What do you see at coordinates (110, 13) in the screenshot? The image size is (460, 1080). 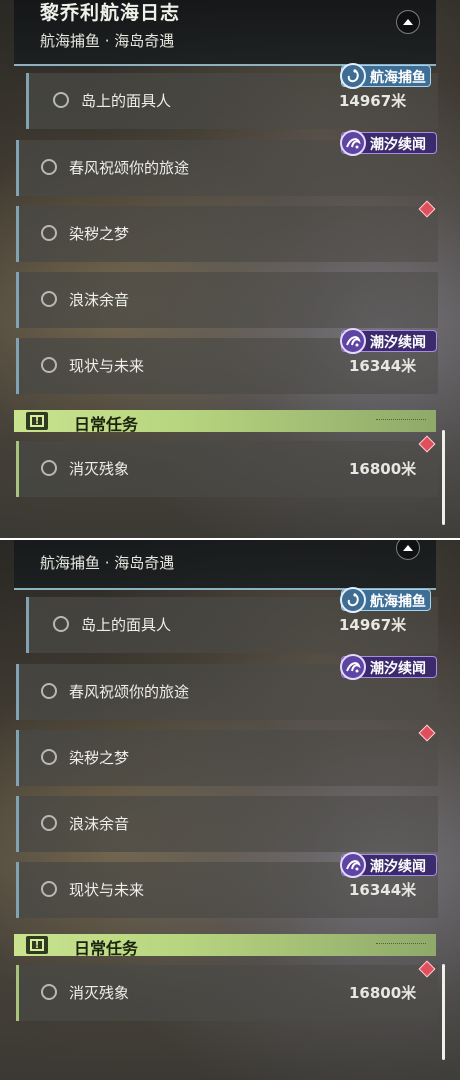 I see `quest-header-title: 黎乔利航海日志` at bounding box center [110, 13].